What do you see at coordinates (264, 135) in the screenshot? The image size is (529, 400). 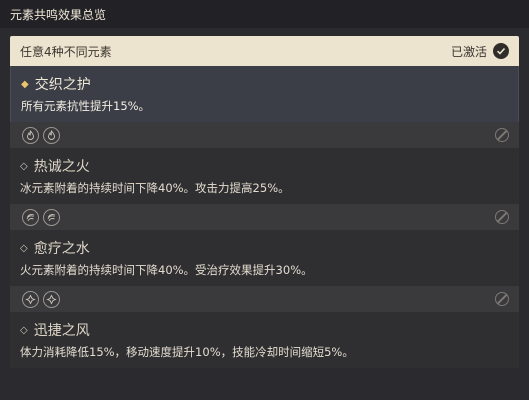 I see `resonance-icon-row-pyro` at bounding box center [264, 135].